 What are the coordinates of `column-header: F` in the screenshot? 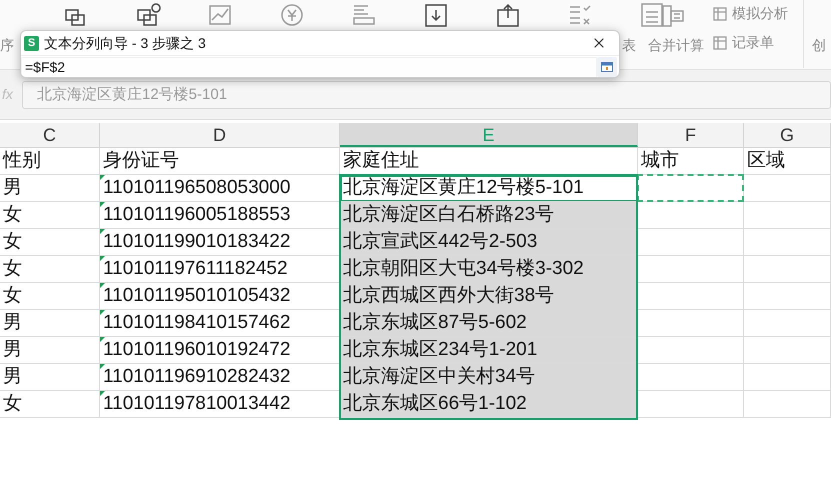 It's located at (691, 135).